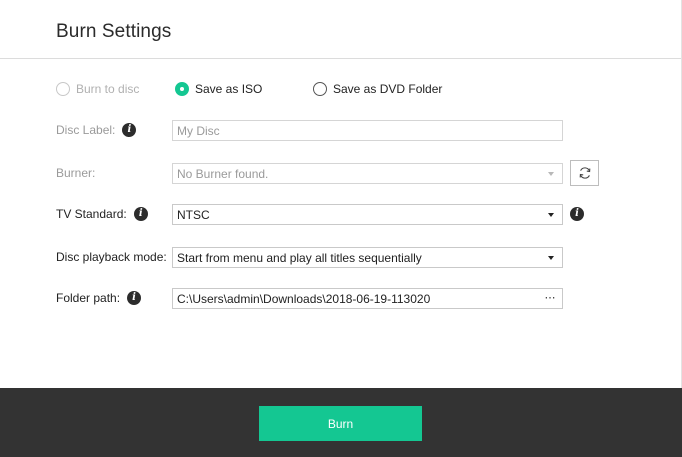  Describe the element at coordinates (367, 173) in the screenshot. I see `burner-select: No Burner found.` at that location.